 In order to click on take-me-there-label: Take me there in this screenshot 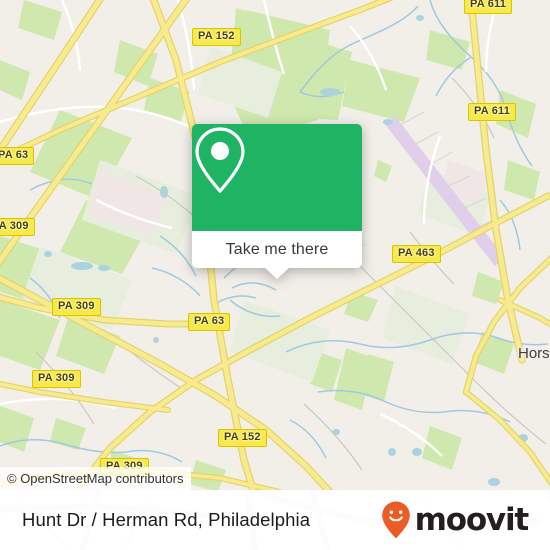, I will do `click(277, 249)`.